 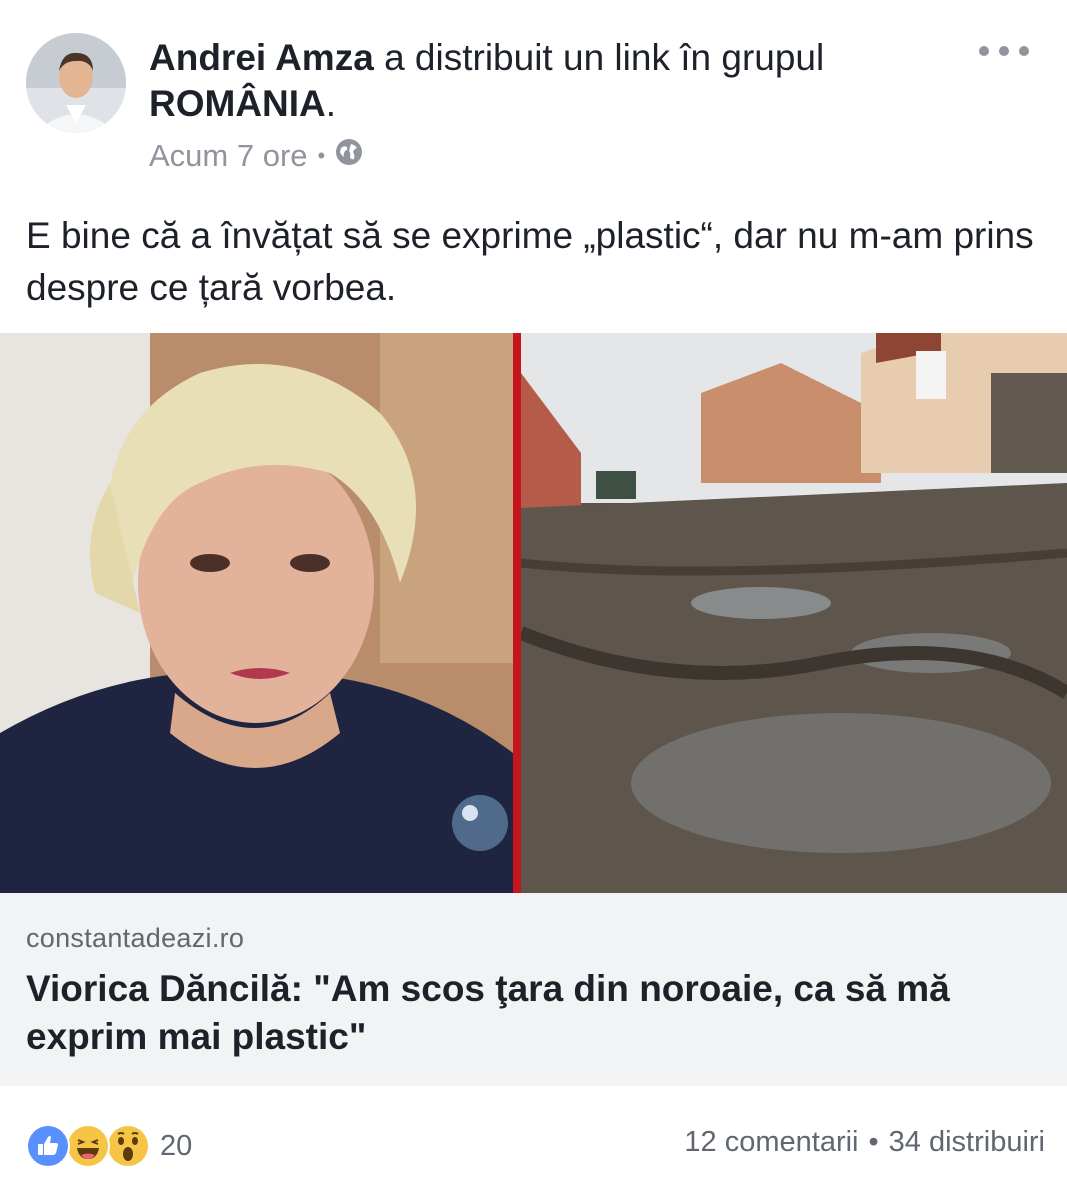 What do you see at coordinates (967, 1142) in the screenshot?
I see `shares-count: 34 distribuiri` at bounding box center [967, 1142].